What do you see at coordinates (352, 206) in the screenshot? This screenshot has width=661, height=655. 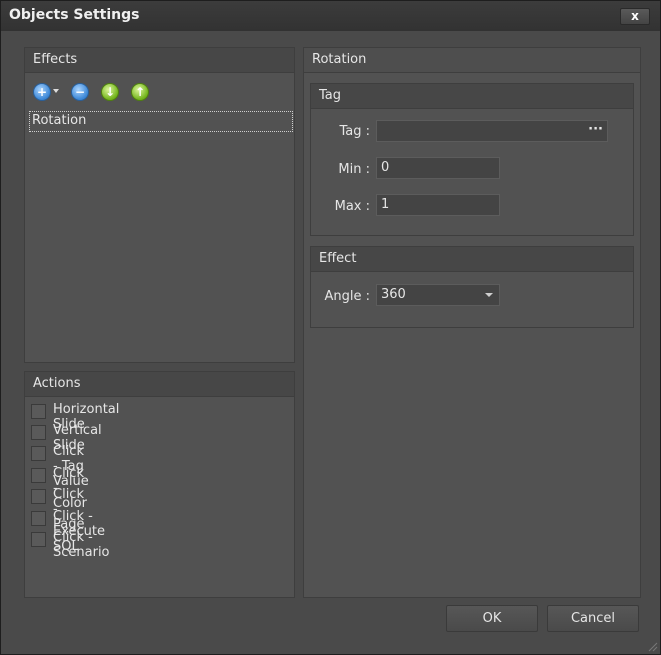 I see `max-label: Max :` at bounding box center [352, 206].